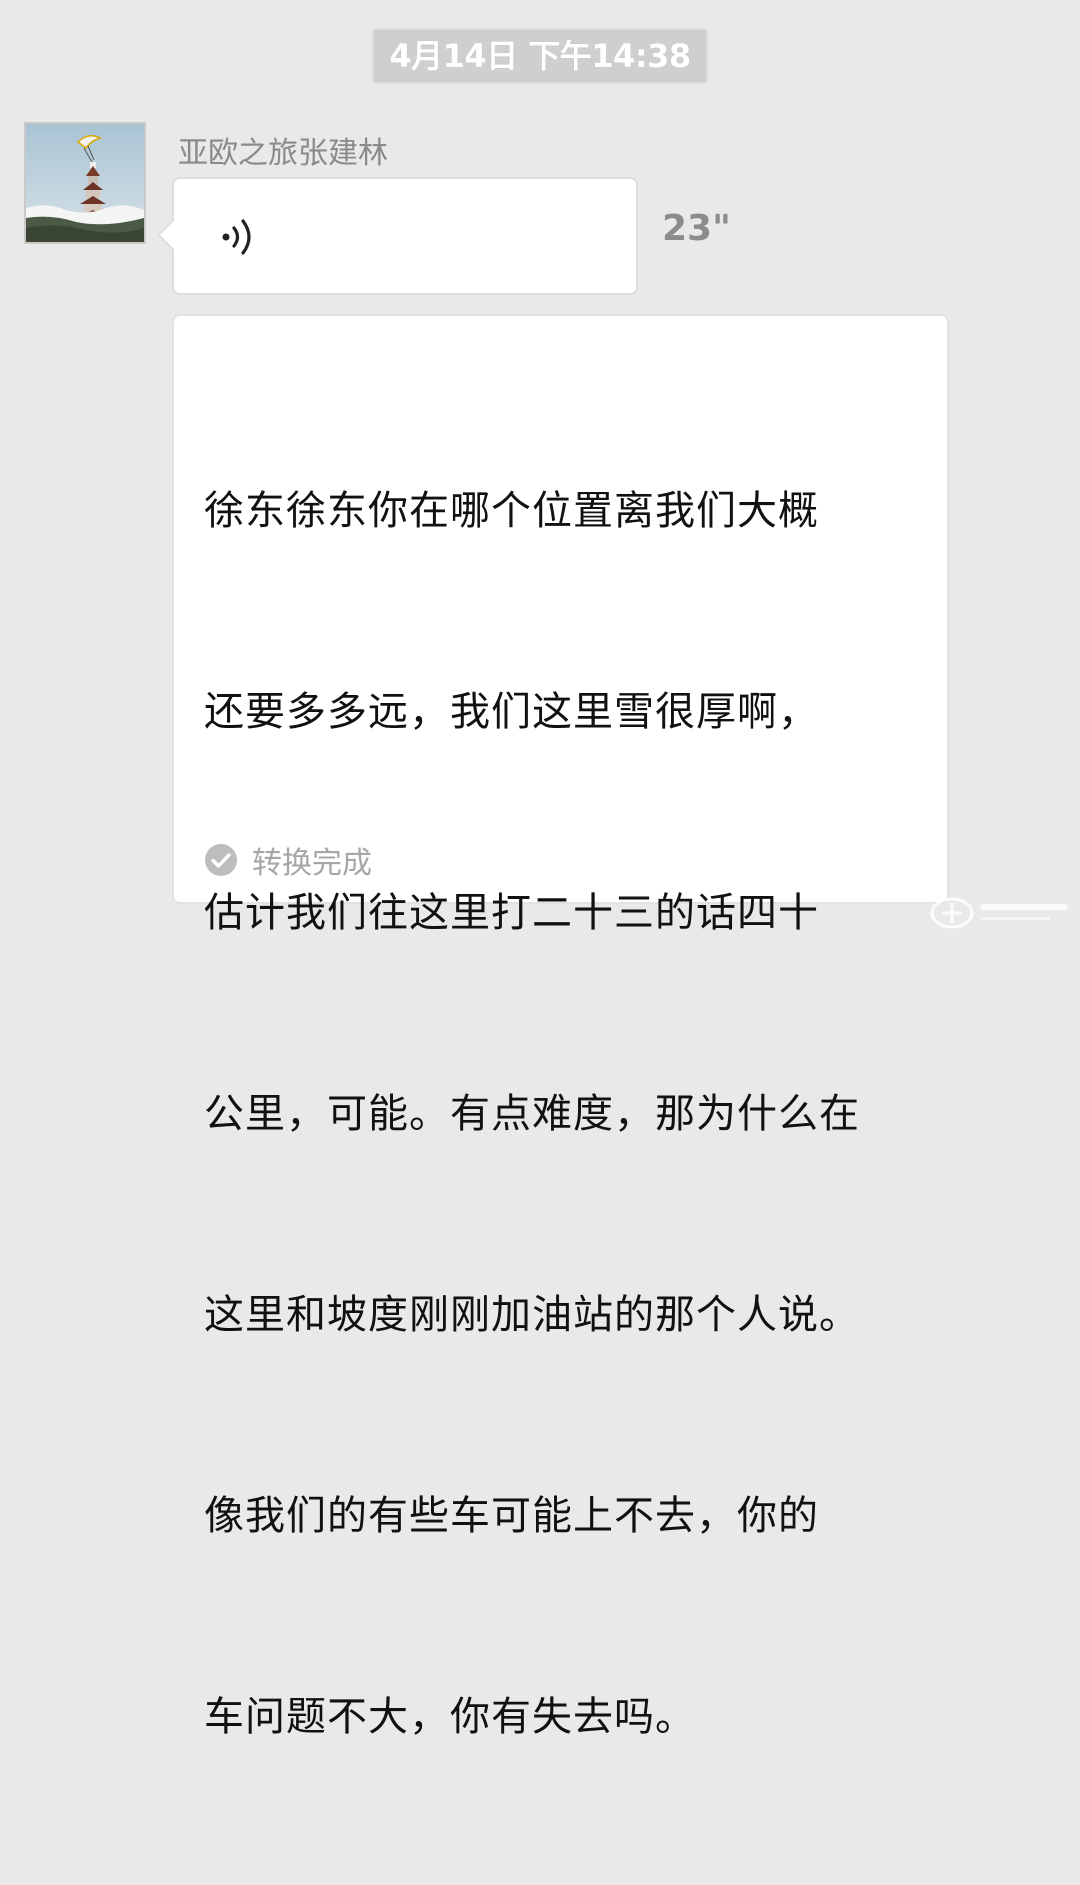 The width and height of the screenshot is (1080, 1885). I want to click on status-label: 转换完成, so click(312, 863).